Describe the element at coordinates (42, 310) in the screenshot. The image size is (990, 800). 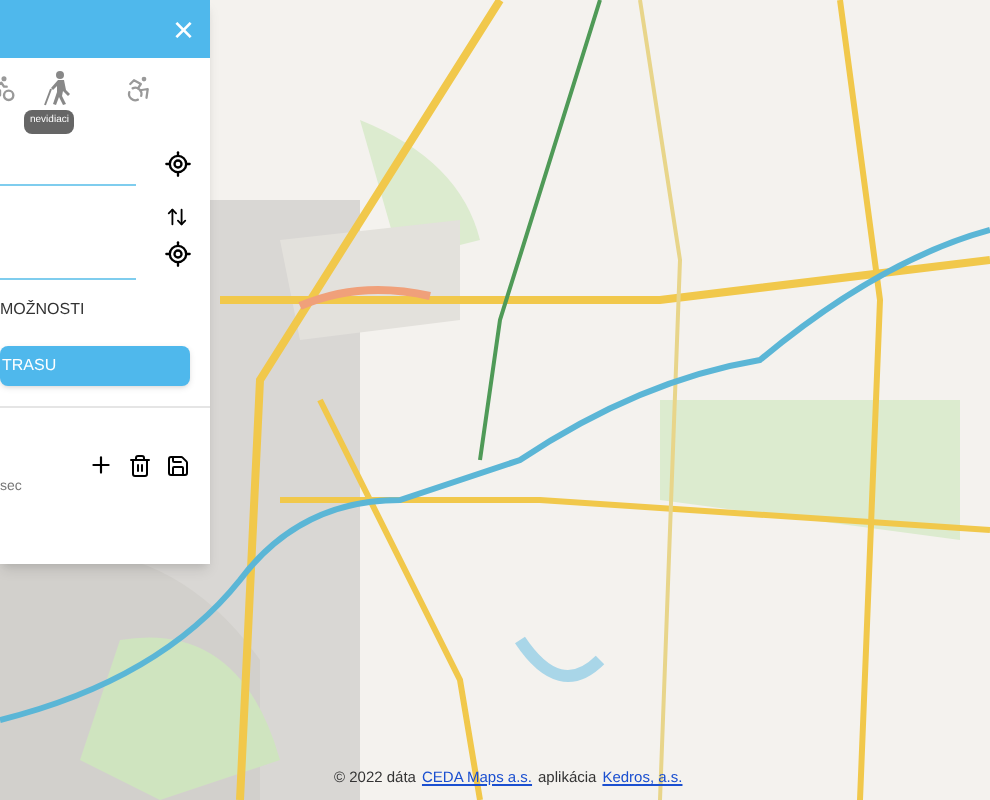
I see `options-link: MOŽNOSTI` at that location.